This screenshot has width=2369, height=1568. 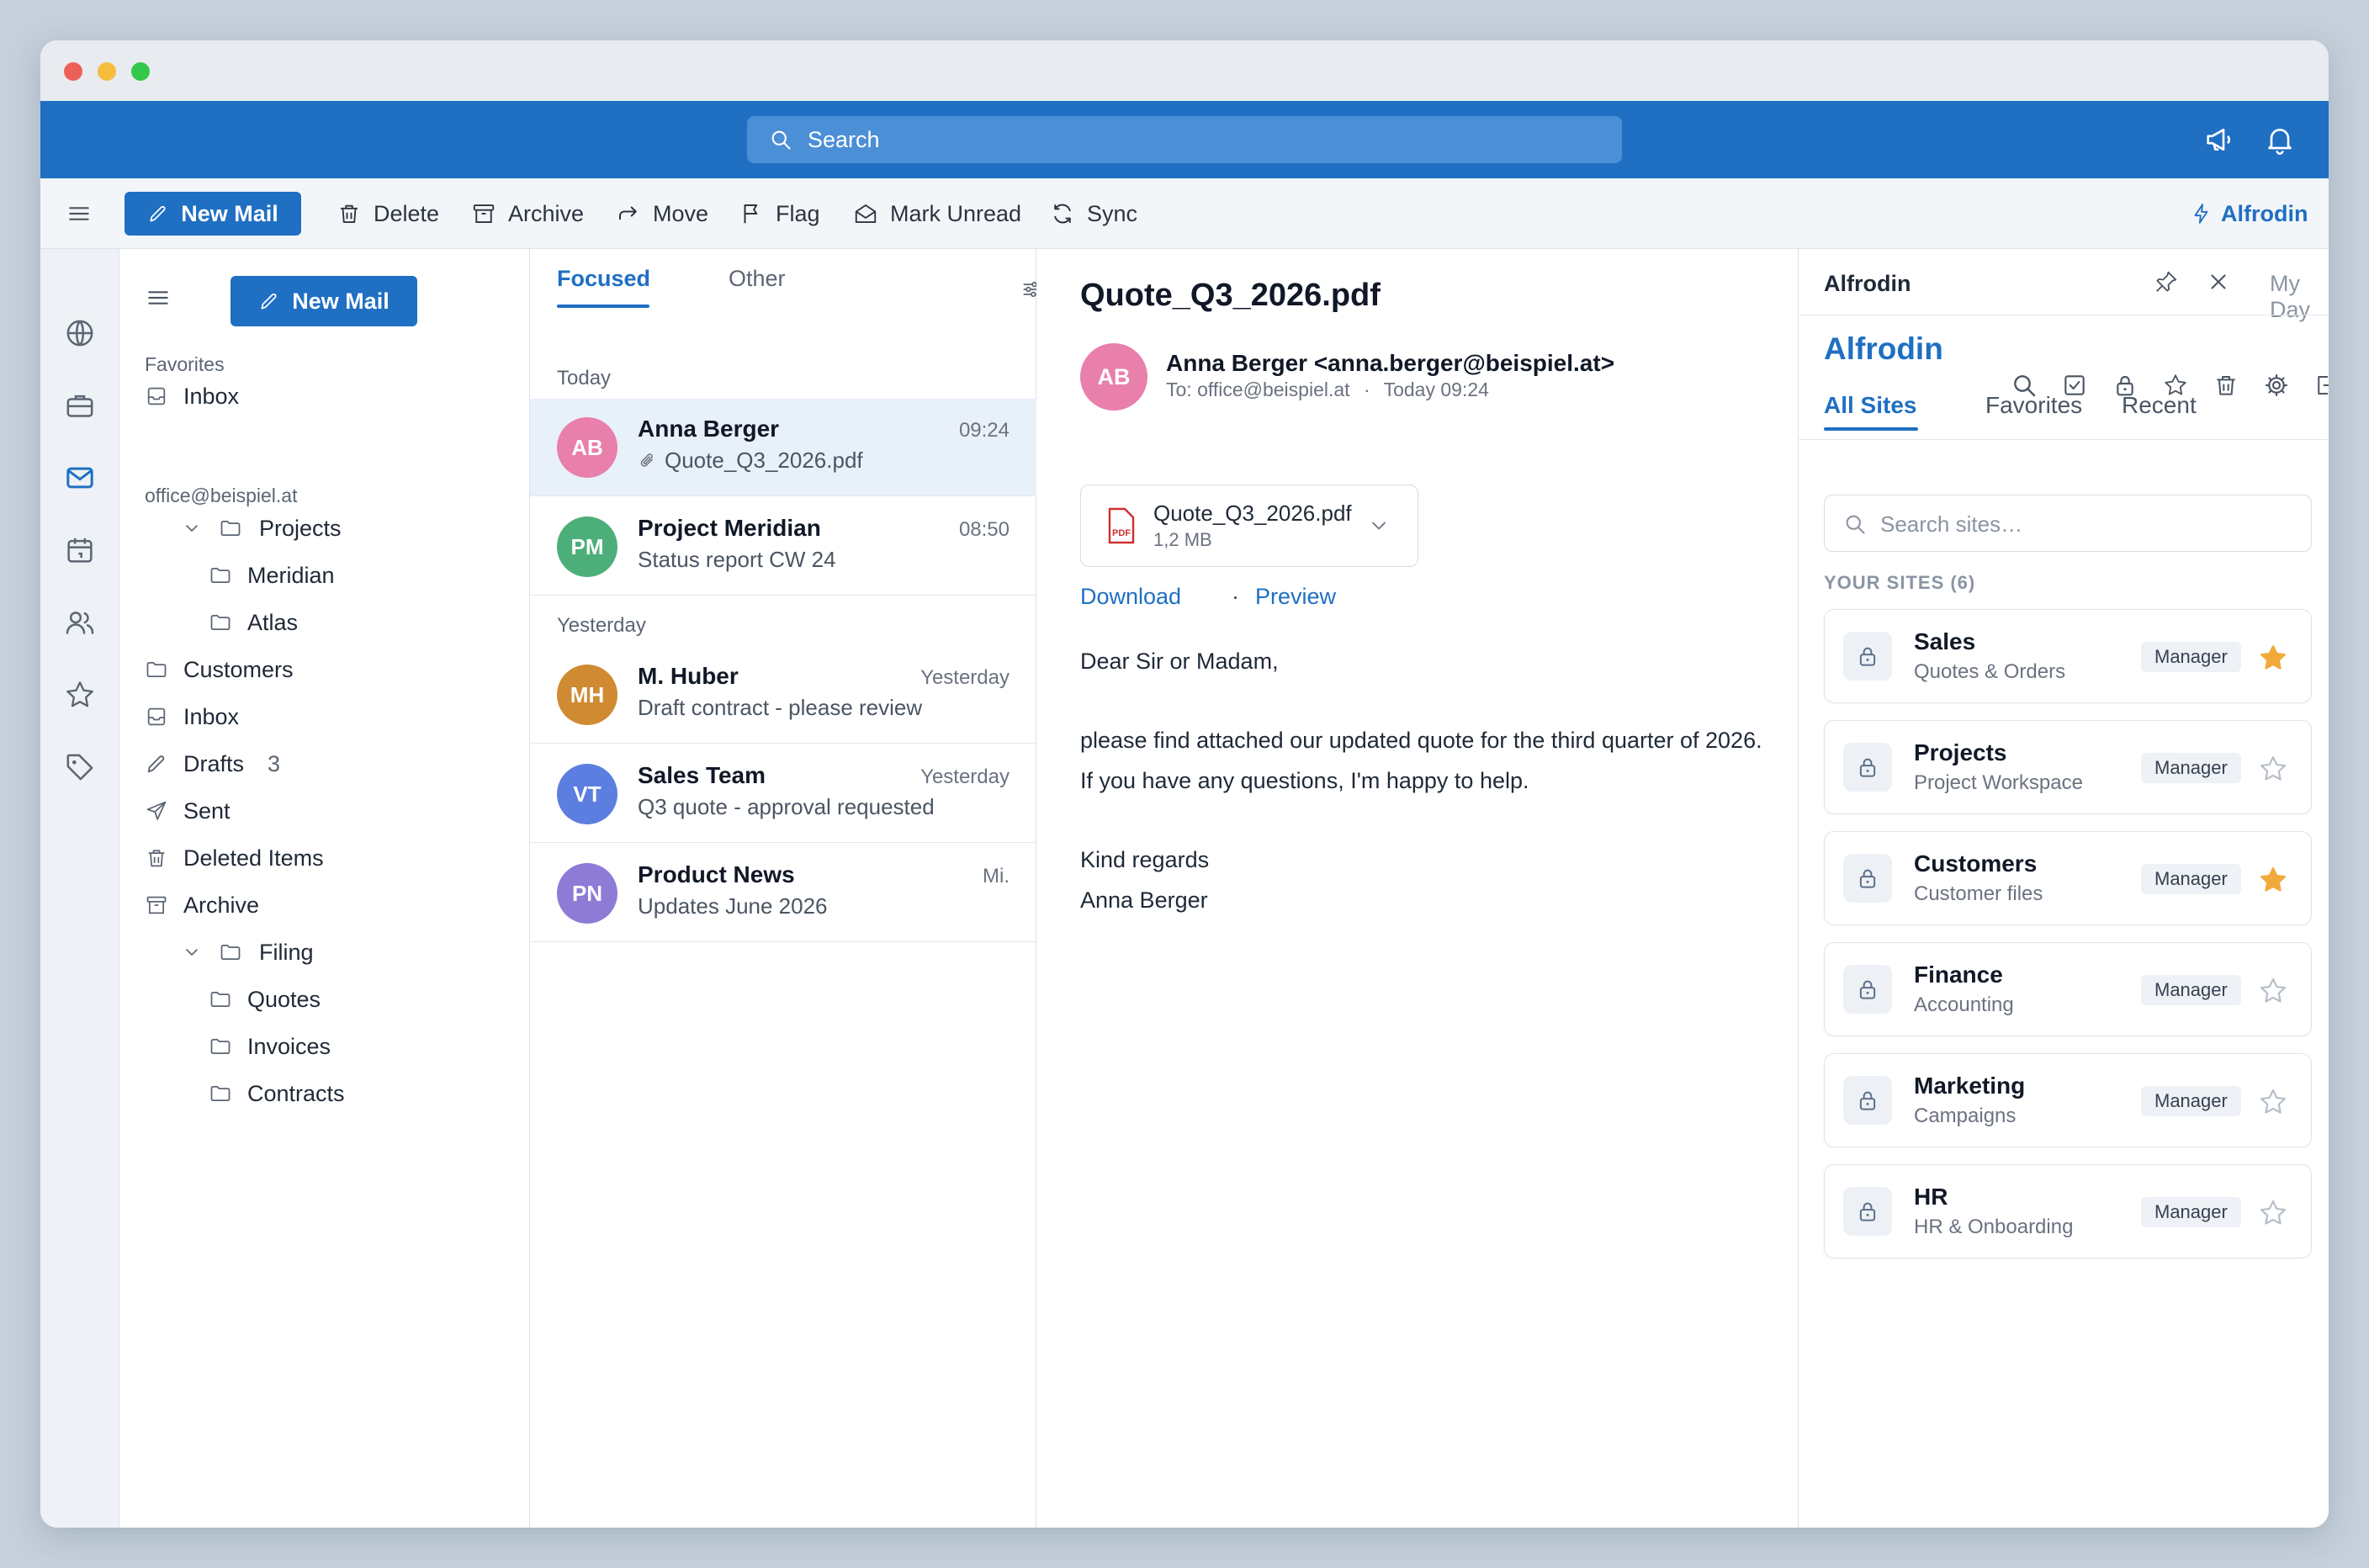 I want to click on site-card: Sales Quotes & Orders Manager, so click(x=2068, y=656).